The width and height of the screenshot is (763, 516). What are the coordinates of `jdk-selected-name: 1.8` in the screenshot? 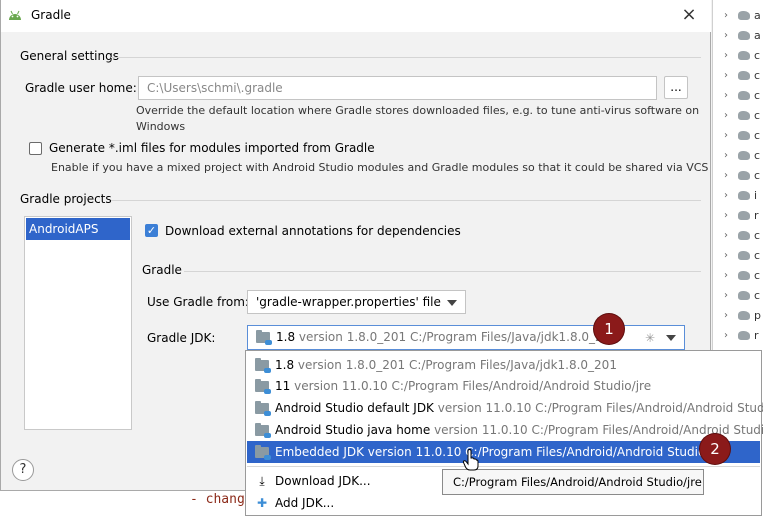 It's located at (286, 337).